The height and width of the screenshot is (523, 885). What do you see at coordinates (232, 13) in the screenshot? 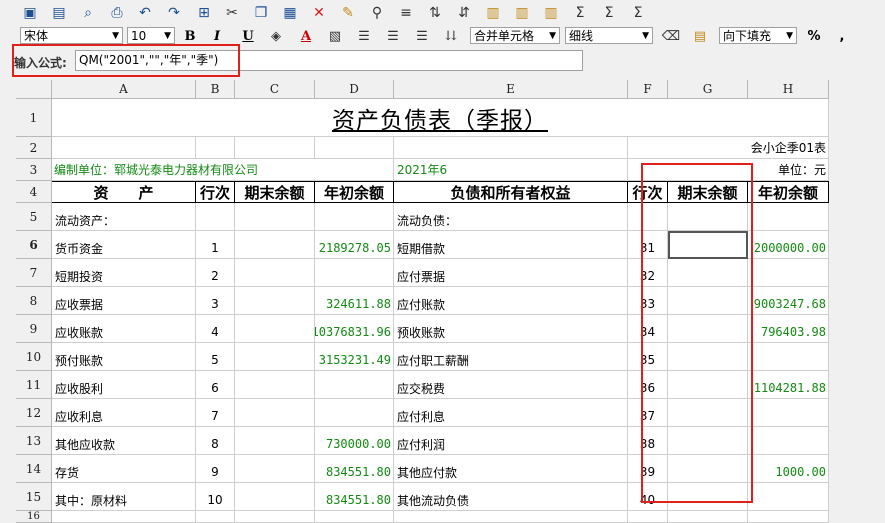
I see `cut-icon: ✂` at bounding box center [232, 13].